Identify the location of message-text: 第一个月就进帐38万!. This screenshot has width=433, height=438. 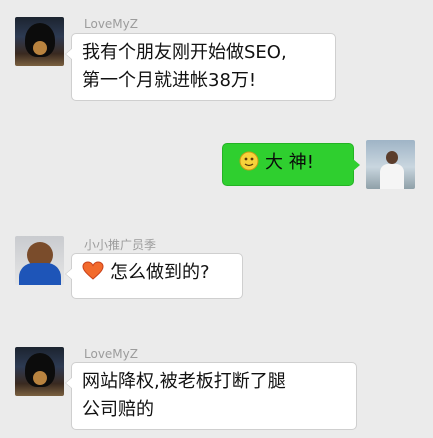
(169, 80).